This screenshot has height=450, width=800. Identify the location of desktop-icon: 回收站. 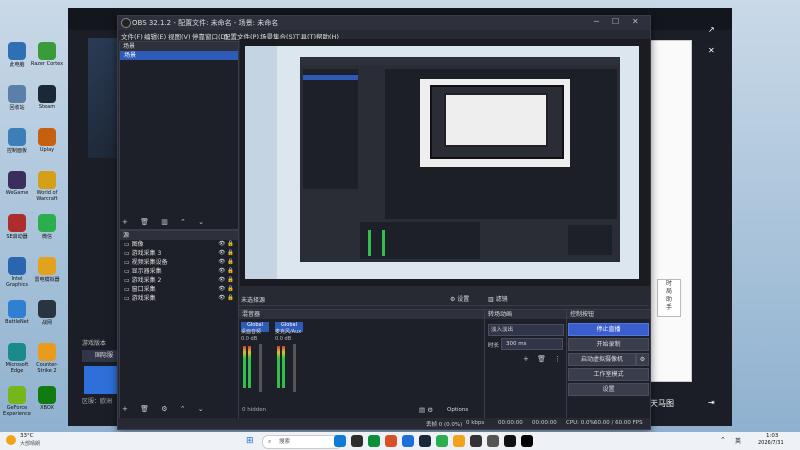
(17, 98).